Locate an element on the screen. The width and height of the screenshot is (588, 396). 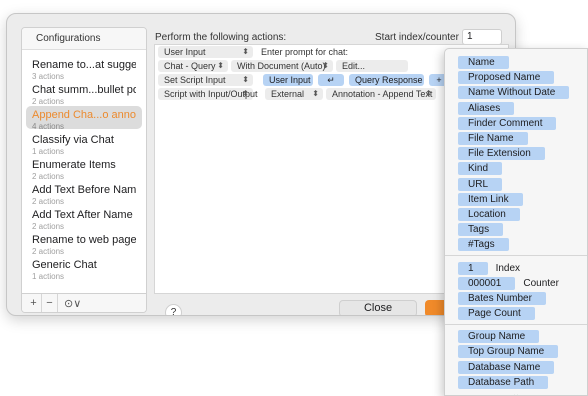
configuration-name: Append Cha...o annotation is located at coordinates (84, 115).